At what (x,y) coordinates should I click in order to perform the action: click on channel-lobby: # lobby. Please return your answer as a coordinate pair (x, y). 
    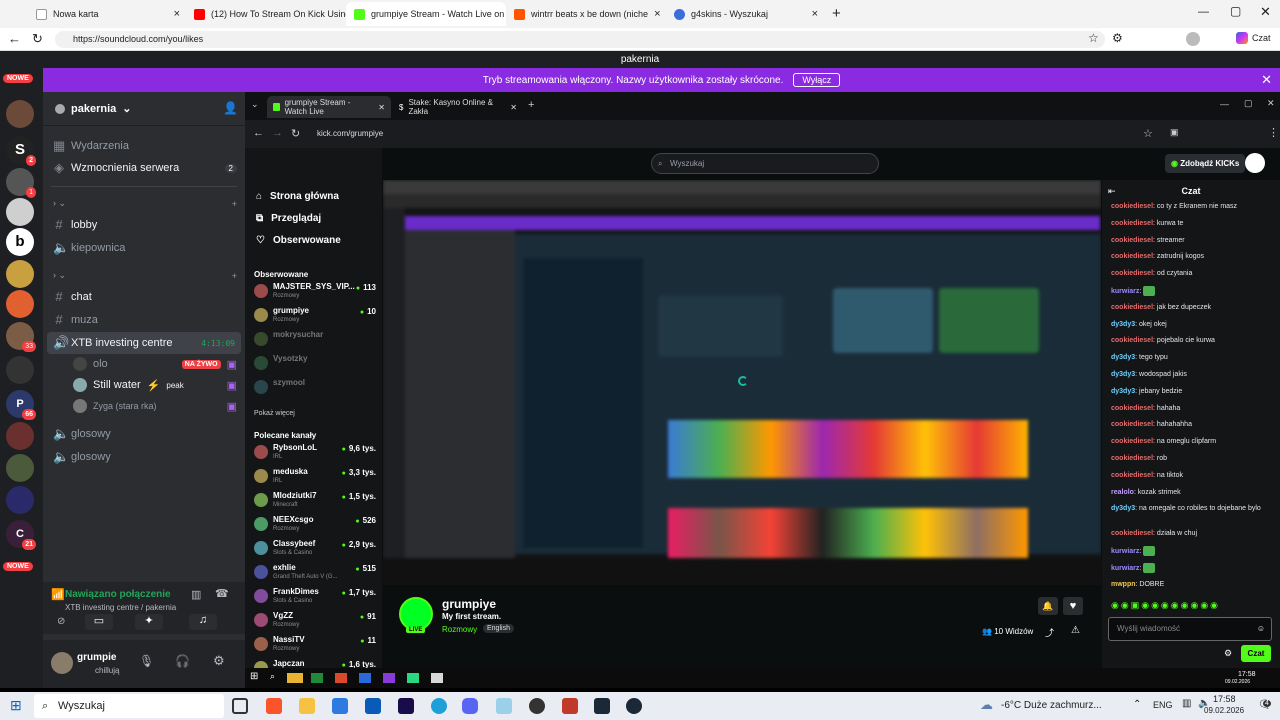
    Looking at the image, I should click on (145, 224).